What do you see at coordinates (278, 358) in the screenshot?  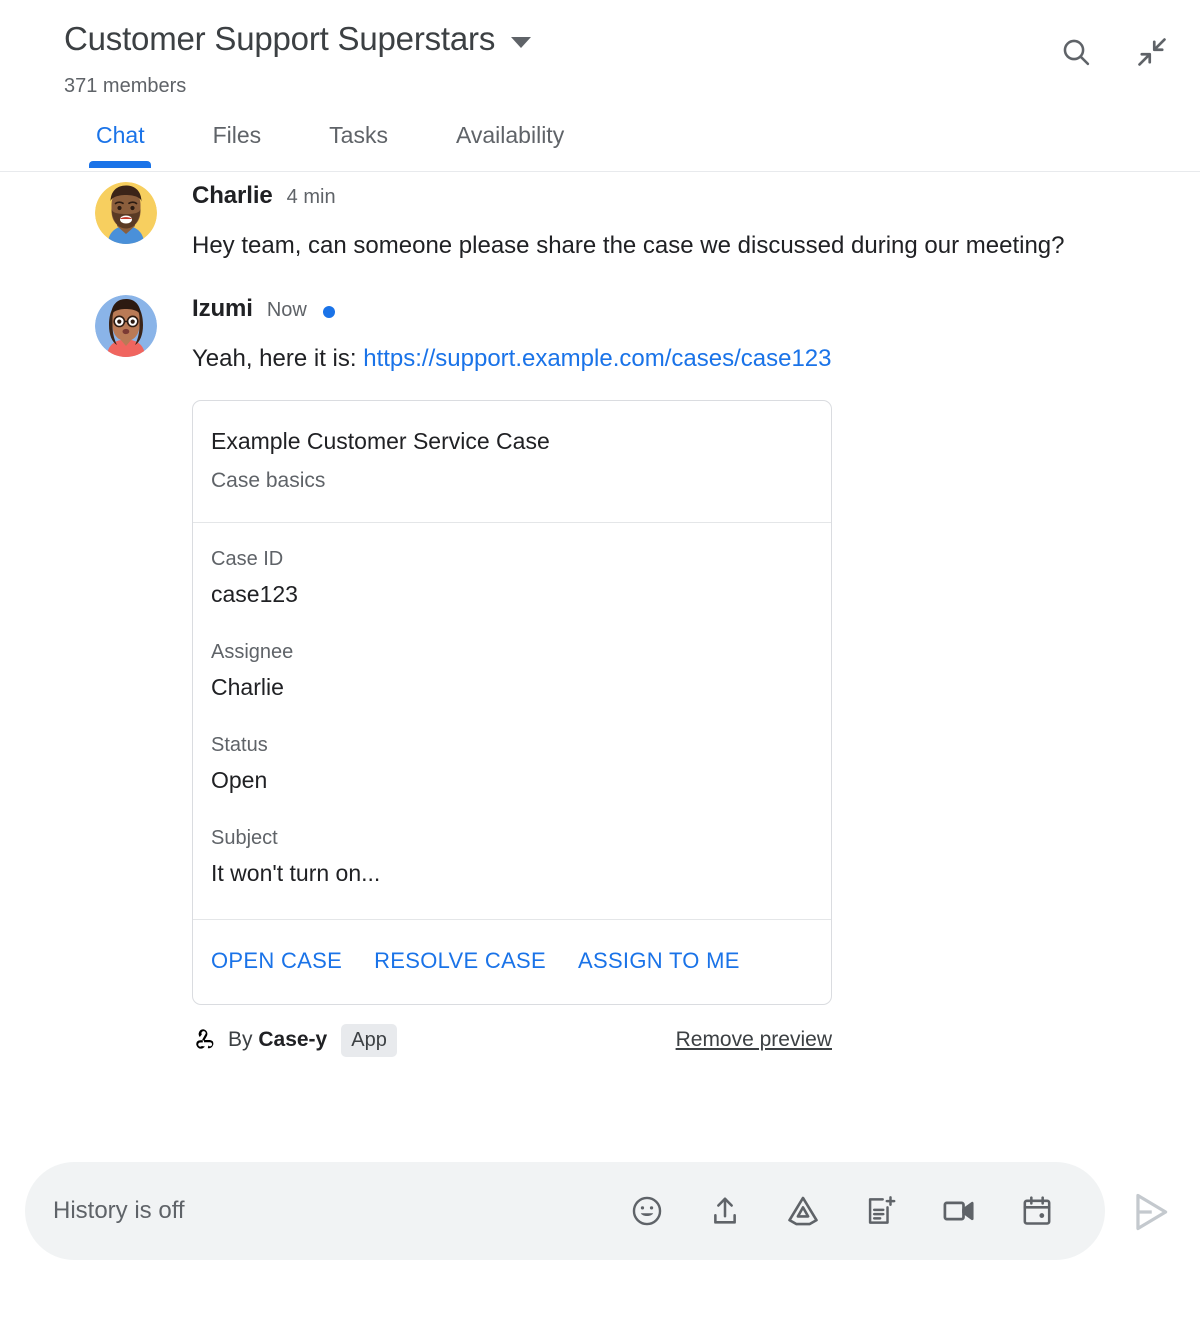 I see `message-text-prefix: Yeah, here it is:` at bounding box center [278, 358].